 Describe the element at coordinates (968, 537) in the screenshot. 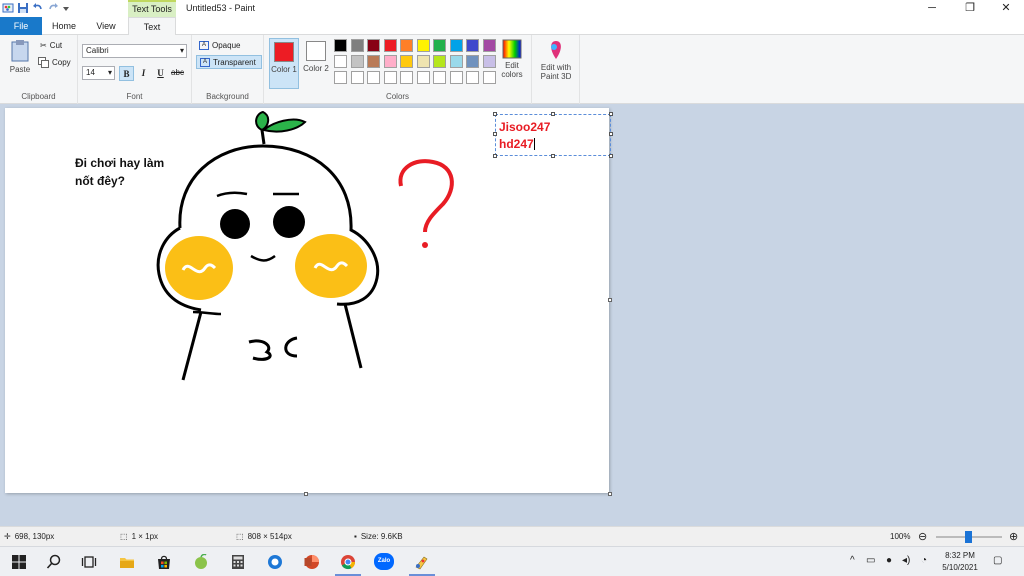

I see `zoom-slider-thumb` at that location.